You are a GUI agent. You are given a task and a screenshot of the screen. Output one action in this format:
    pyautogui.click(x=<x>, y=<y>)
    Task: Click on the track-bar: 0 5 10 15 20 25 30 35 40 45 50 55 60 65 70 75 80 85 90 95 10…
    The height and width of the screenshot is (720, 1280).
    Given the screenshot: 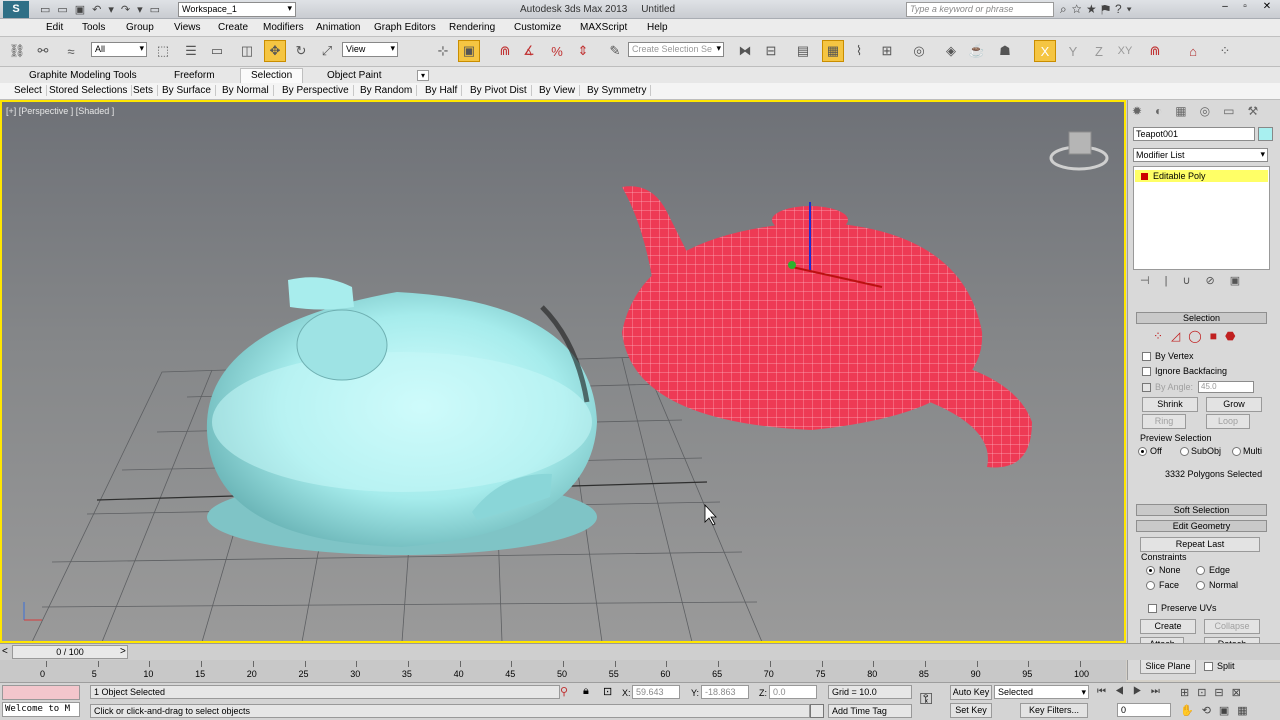 What is the action you would take?
    pyautogui.click(x=563, y=671)
    